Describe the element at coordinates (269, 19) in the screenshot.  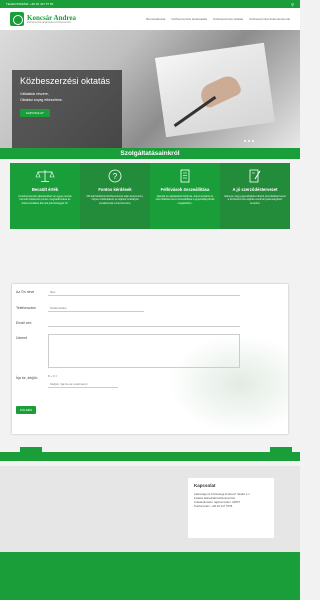
I see `nav-item-dokumentumok: Közbeszerzési dokumentumok` at that location.